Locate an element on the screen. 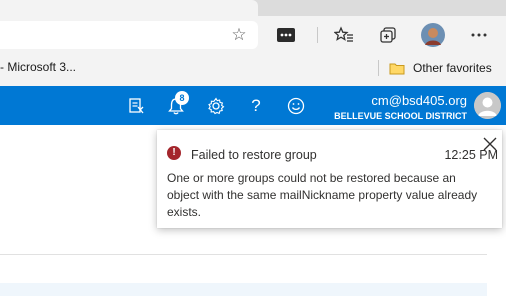 The height and width of the screenshot is (296, 506). active-tab is located at coordinates (129, 8).